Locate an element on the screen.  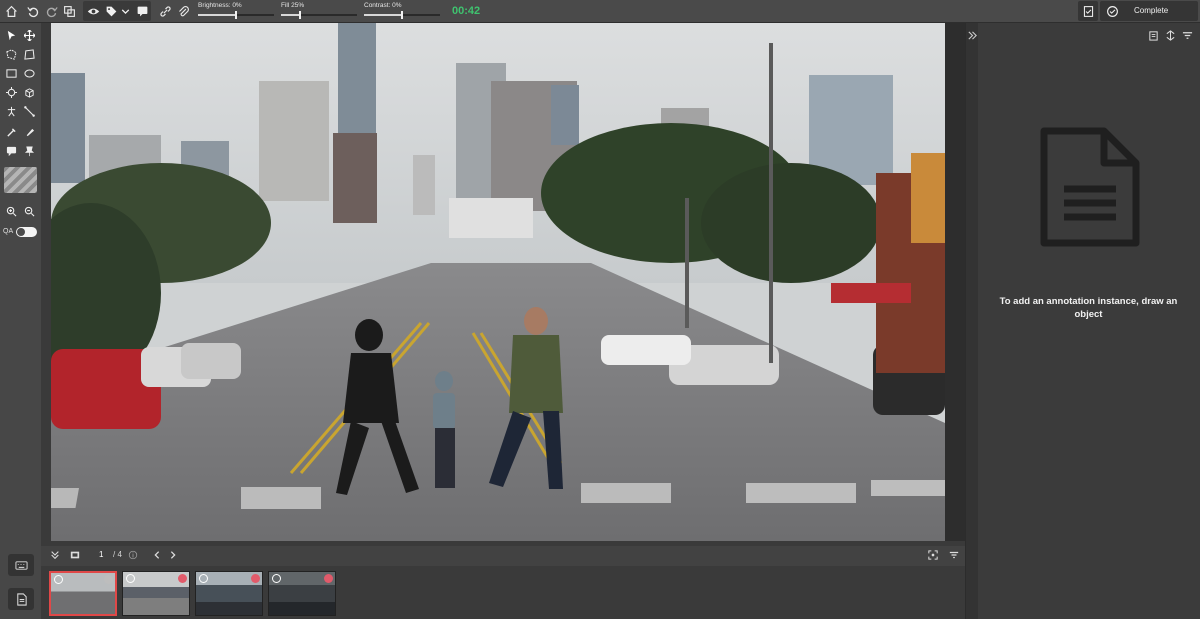
complete-button: Complete is located at coordinates (1149, 11).